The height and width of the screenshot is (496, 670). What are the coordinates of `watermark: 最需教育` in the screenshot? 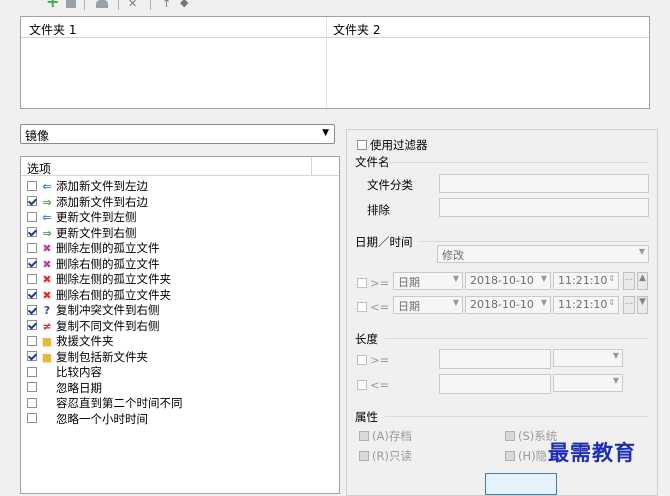 It's located at (592, 452).